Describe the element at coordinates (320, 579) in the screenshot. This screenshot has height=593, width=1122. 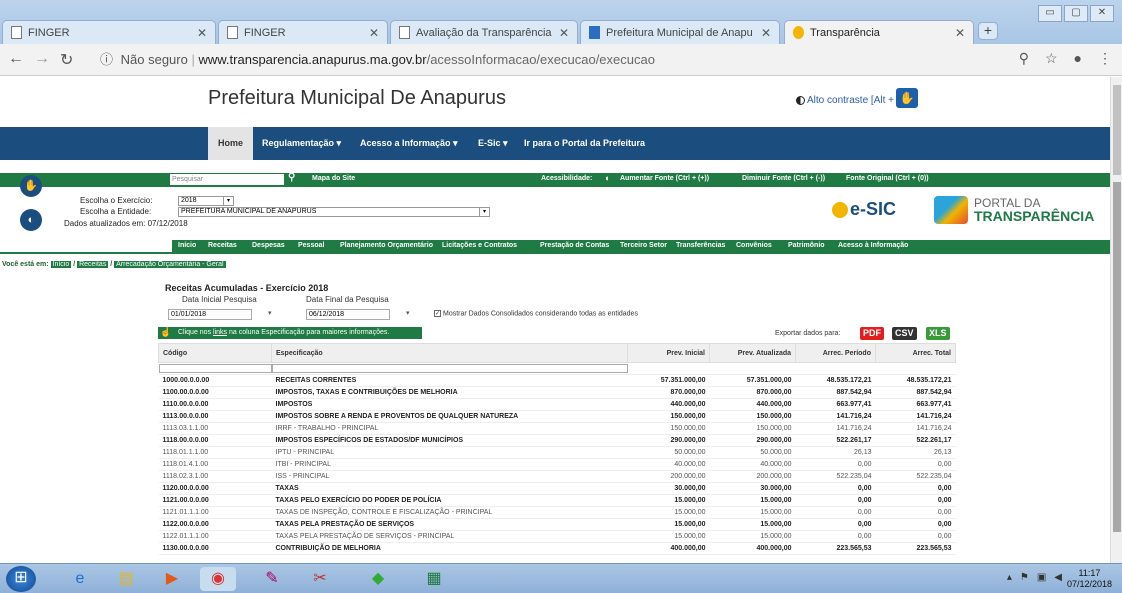
I see `snipping-tool-icon: ✂` at that location.